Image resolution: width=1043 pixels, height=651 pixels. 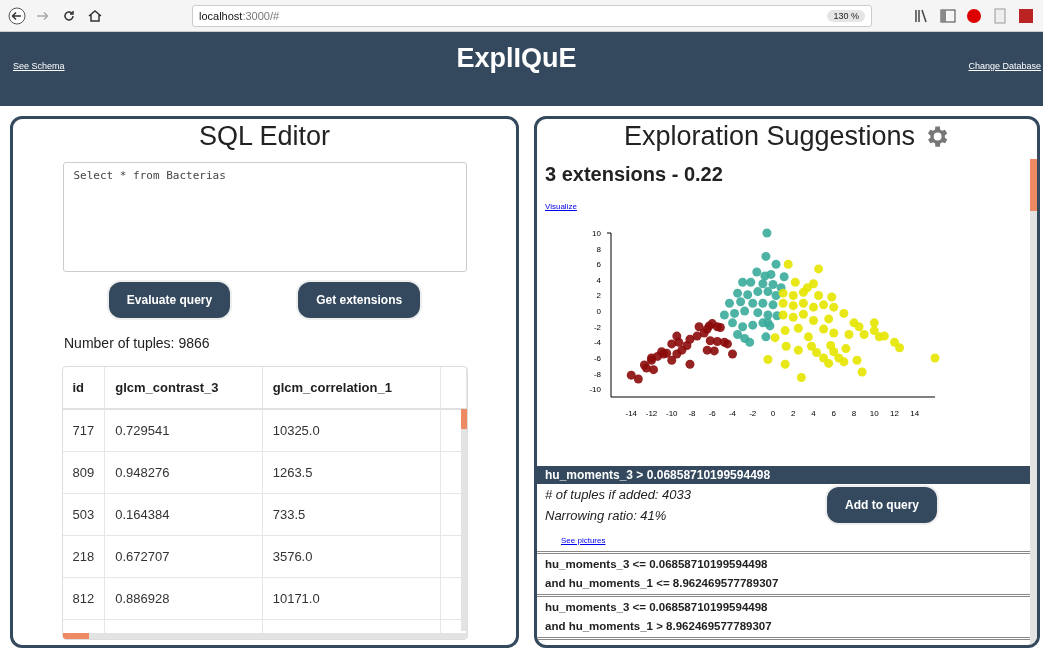 What do you see at coordinates (874, 413) in the screenshot?
I see `x-tick-label: 10` at bounding box center [874, 413].